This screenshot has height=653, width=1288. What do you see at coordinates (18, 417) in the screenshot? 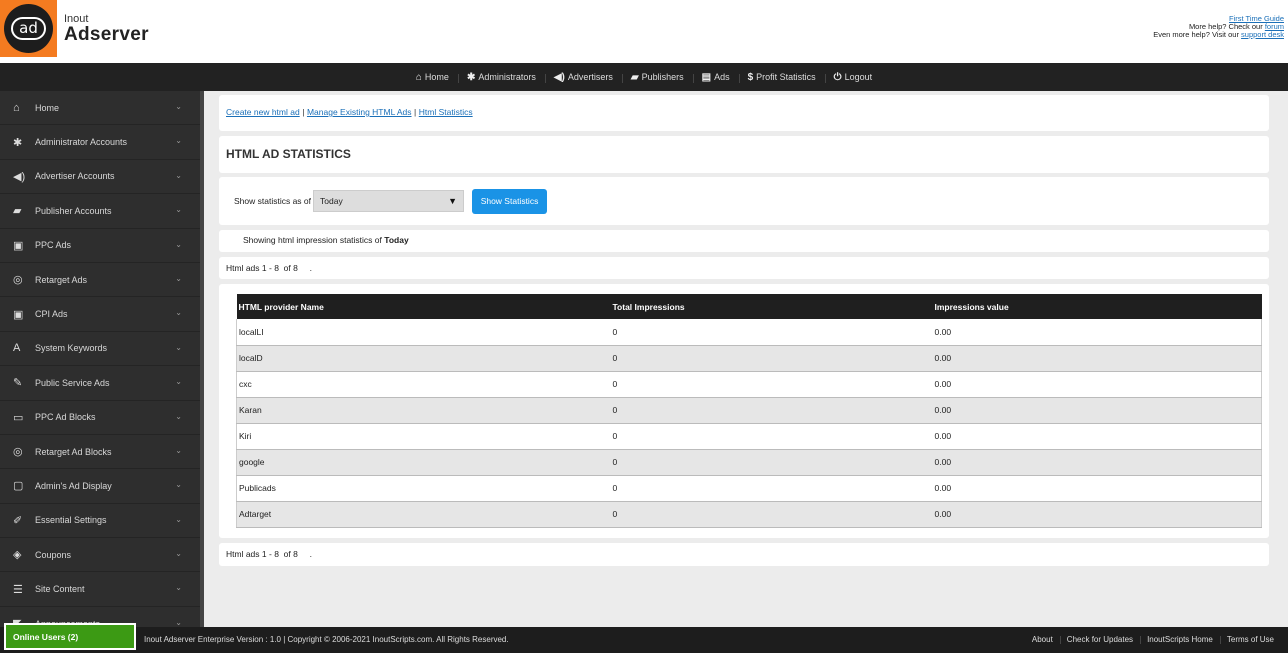
I see `monitor-icon: ▭` at bounding box center [18, 417].